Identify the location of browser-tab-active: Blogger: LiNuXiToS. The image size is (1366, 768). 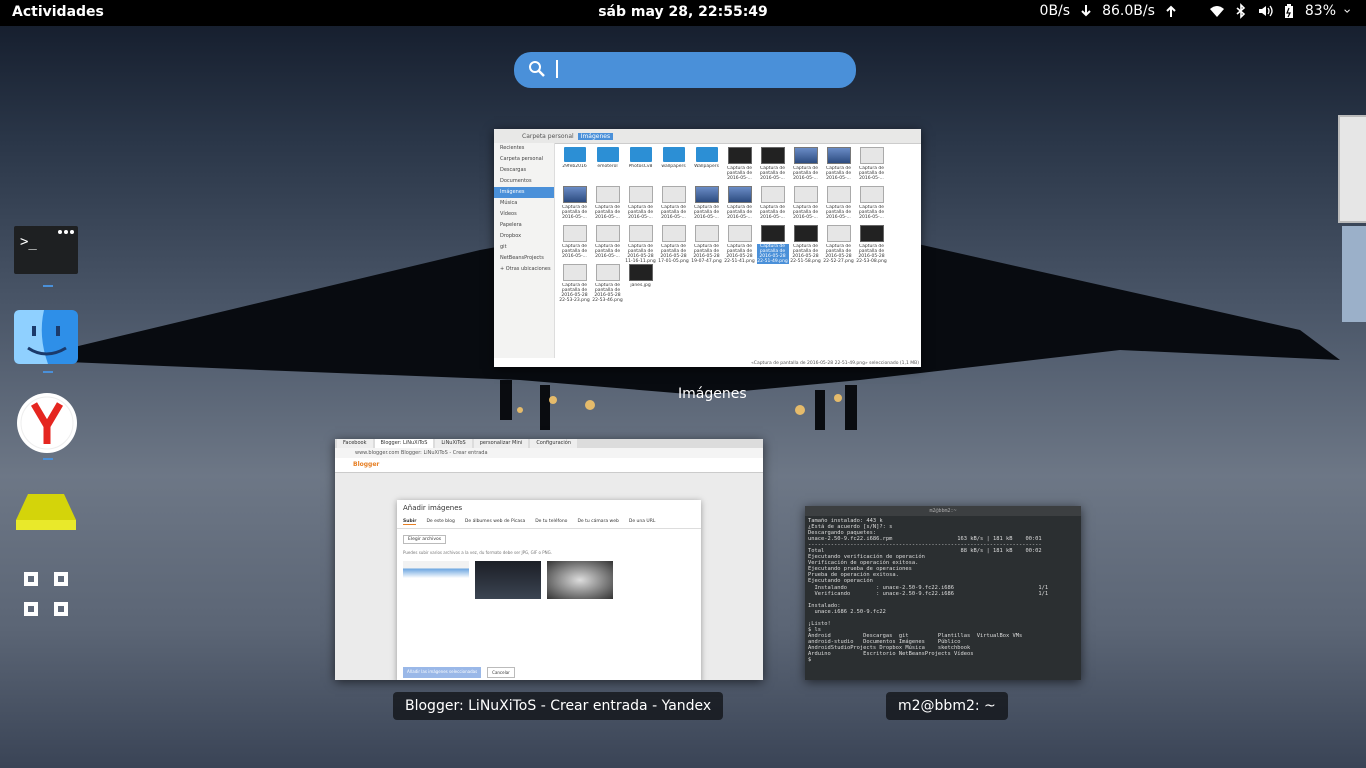
(404, 443).